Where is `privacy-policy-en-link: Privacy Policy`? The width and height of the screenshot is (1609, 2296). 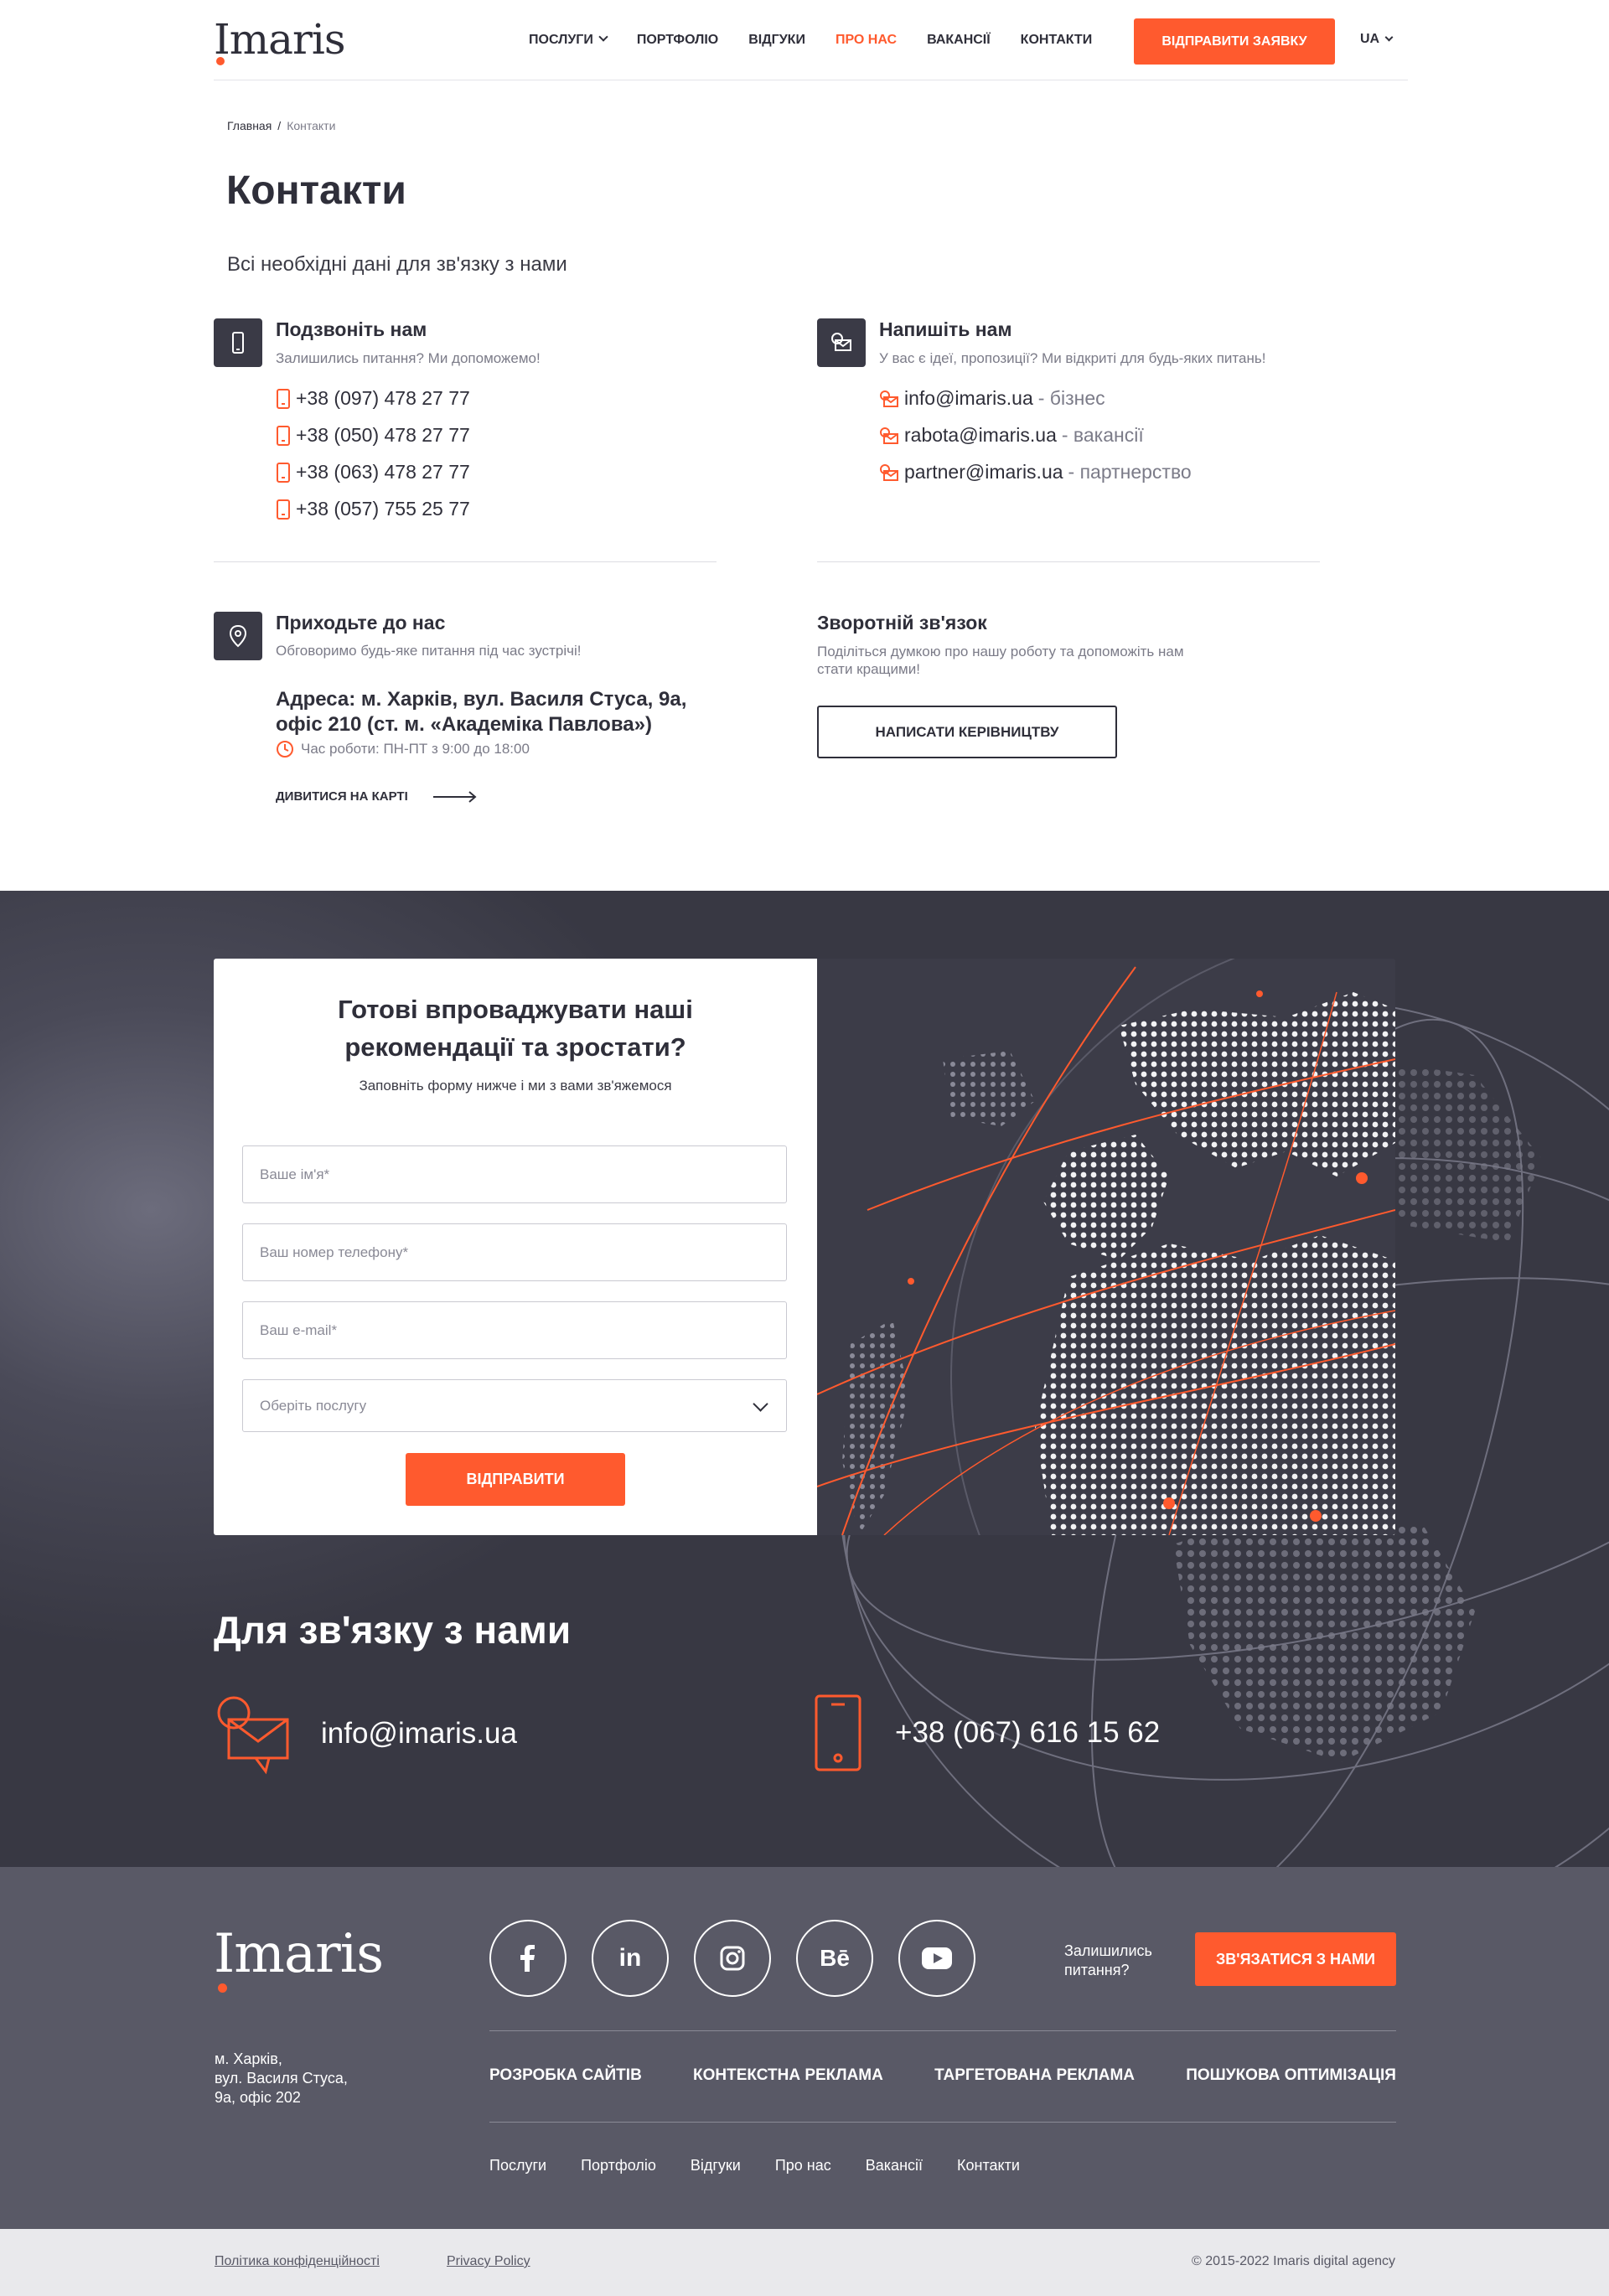 privacy-policy-en-link: Privacy Policy is located at coordinates (489, 2261).